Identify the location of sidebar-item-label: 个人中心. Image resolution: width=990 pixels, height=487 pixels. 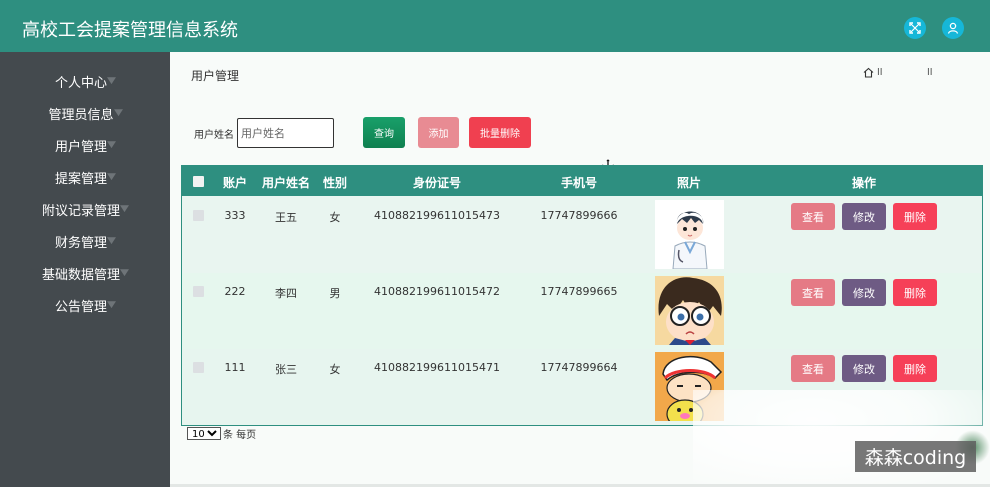
(81, 83).